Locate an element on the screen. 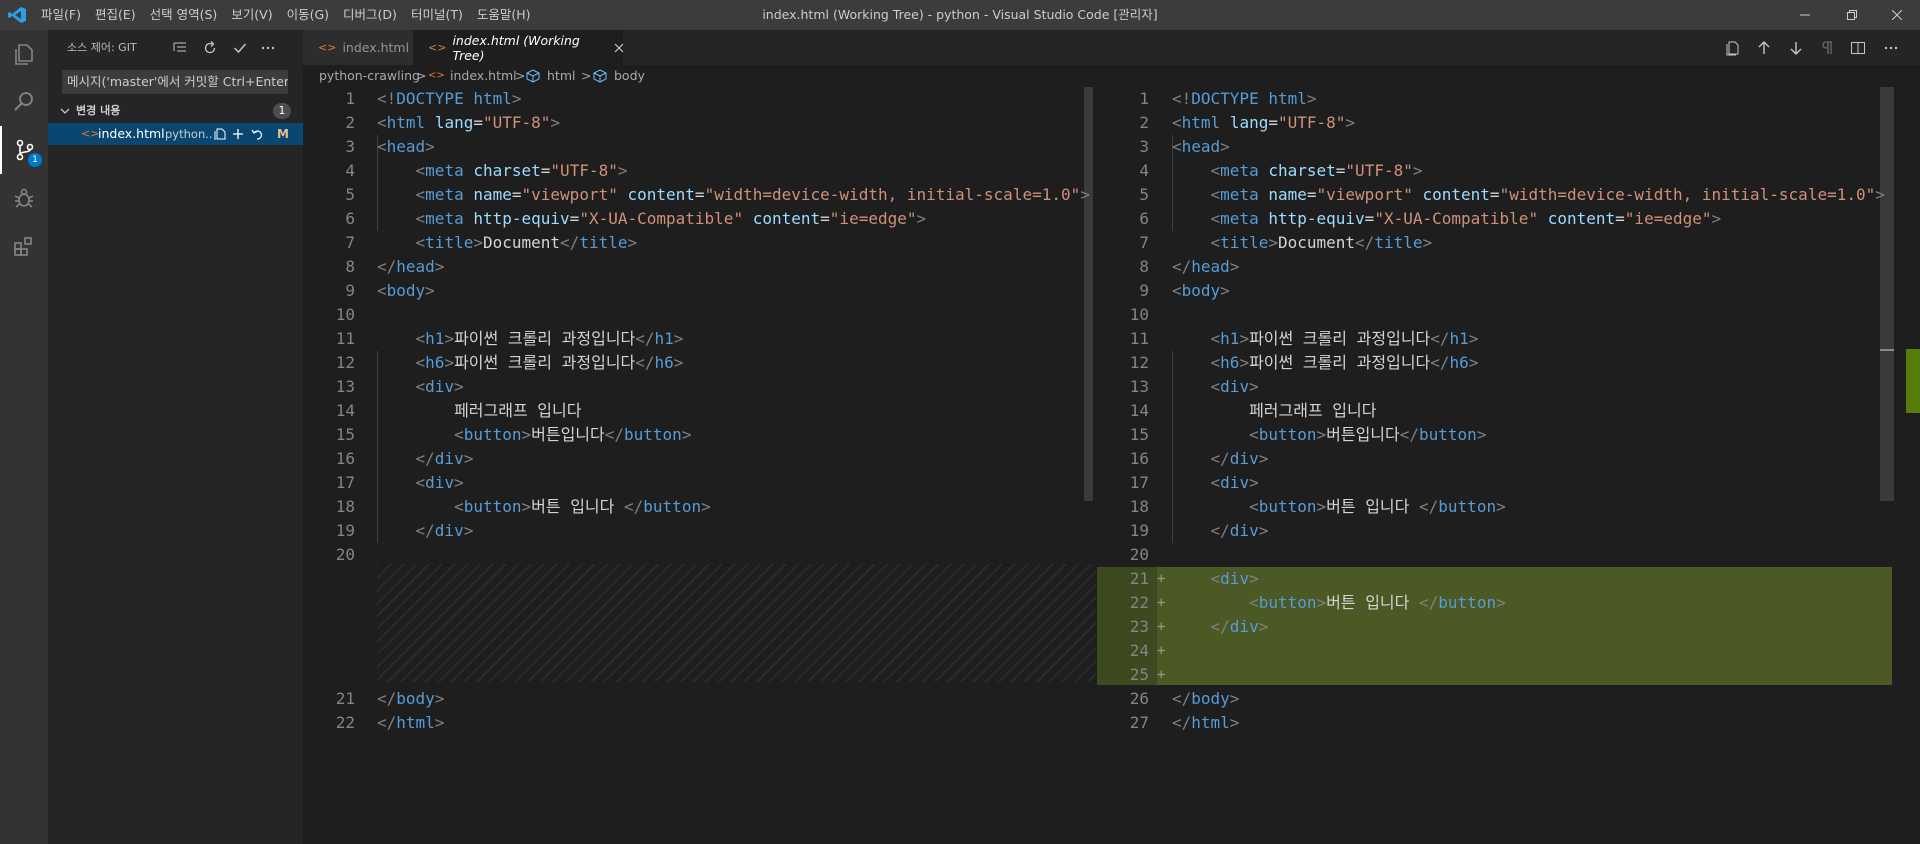 Image resolution: width=1920 pixels, height=844 pixels. line-number: 6 is located at coordinates (350, 218).